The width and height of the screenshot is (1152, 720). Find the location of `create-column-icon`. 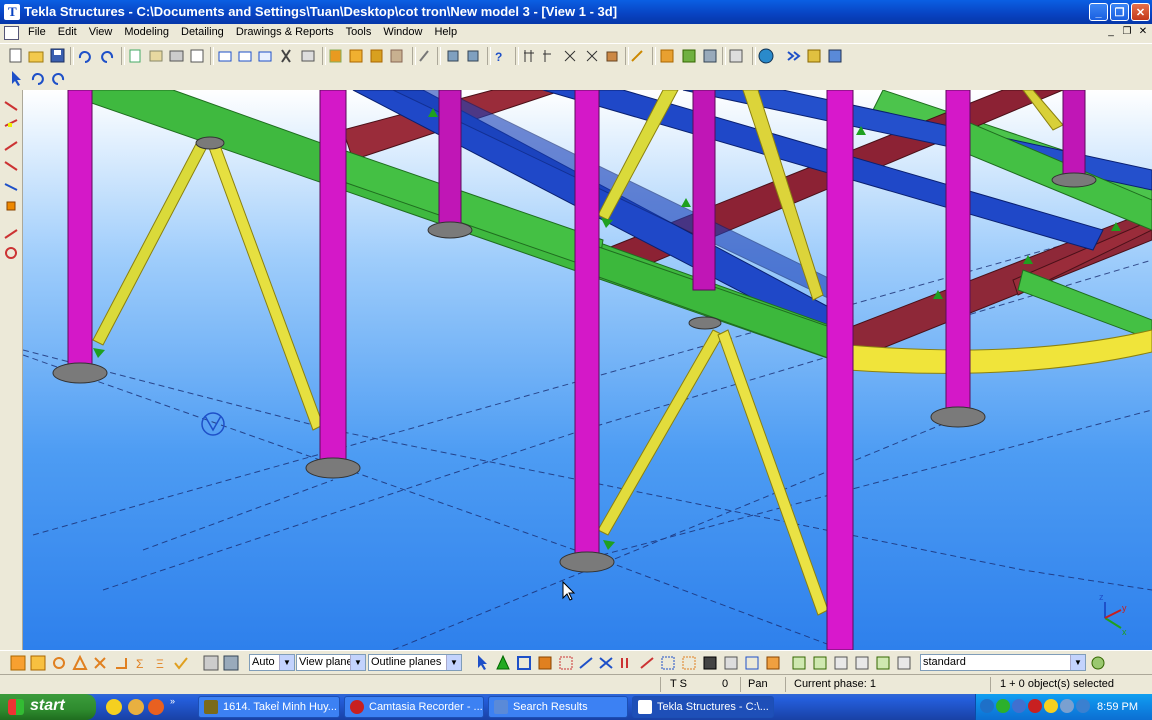

create-column-icon is located at coordinates (376, 56).